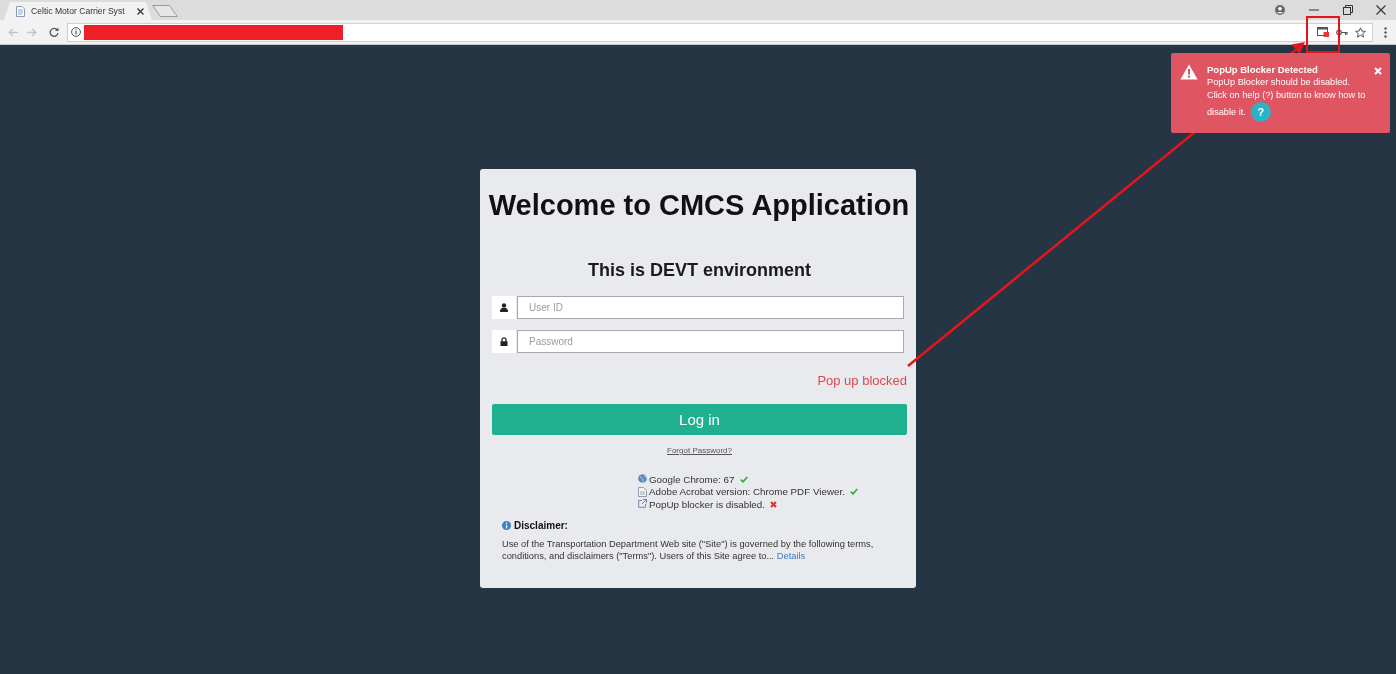  What do you see at coordinates (1342, 32) in the screenshot?
I see `key-icon` at bounding box center [1342, 32].